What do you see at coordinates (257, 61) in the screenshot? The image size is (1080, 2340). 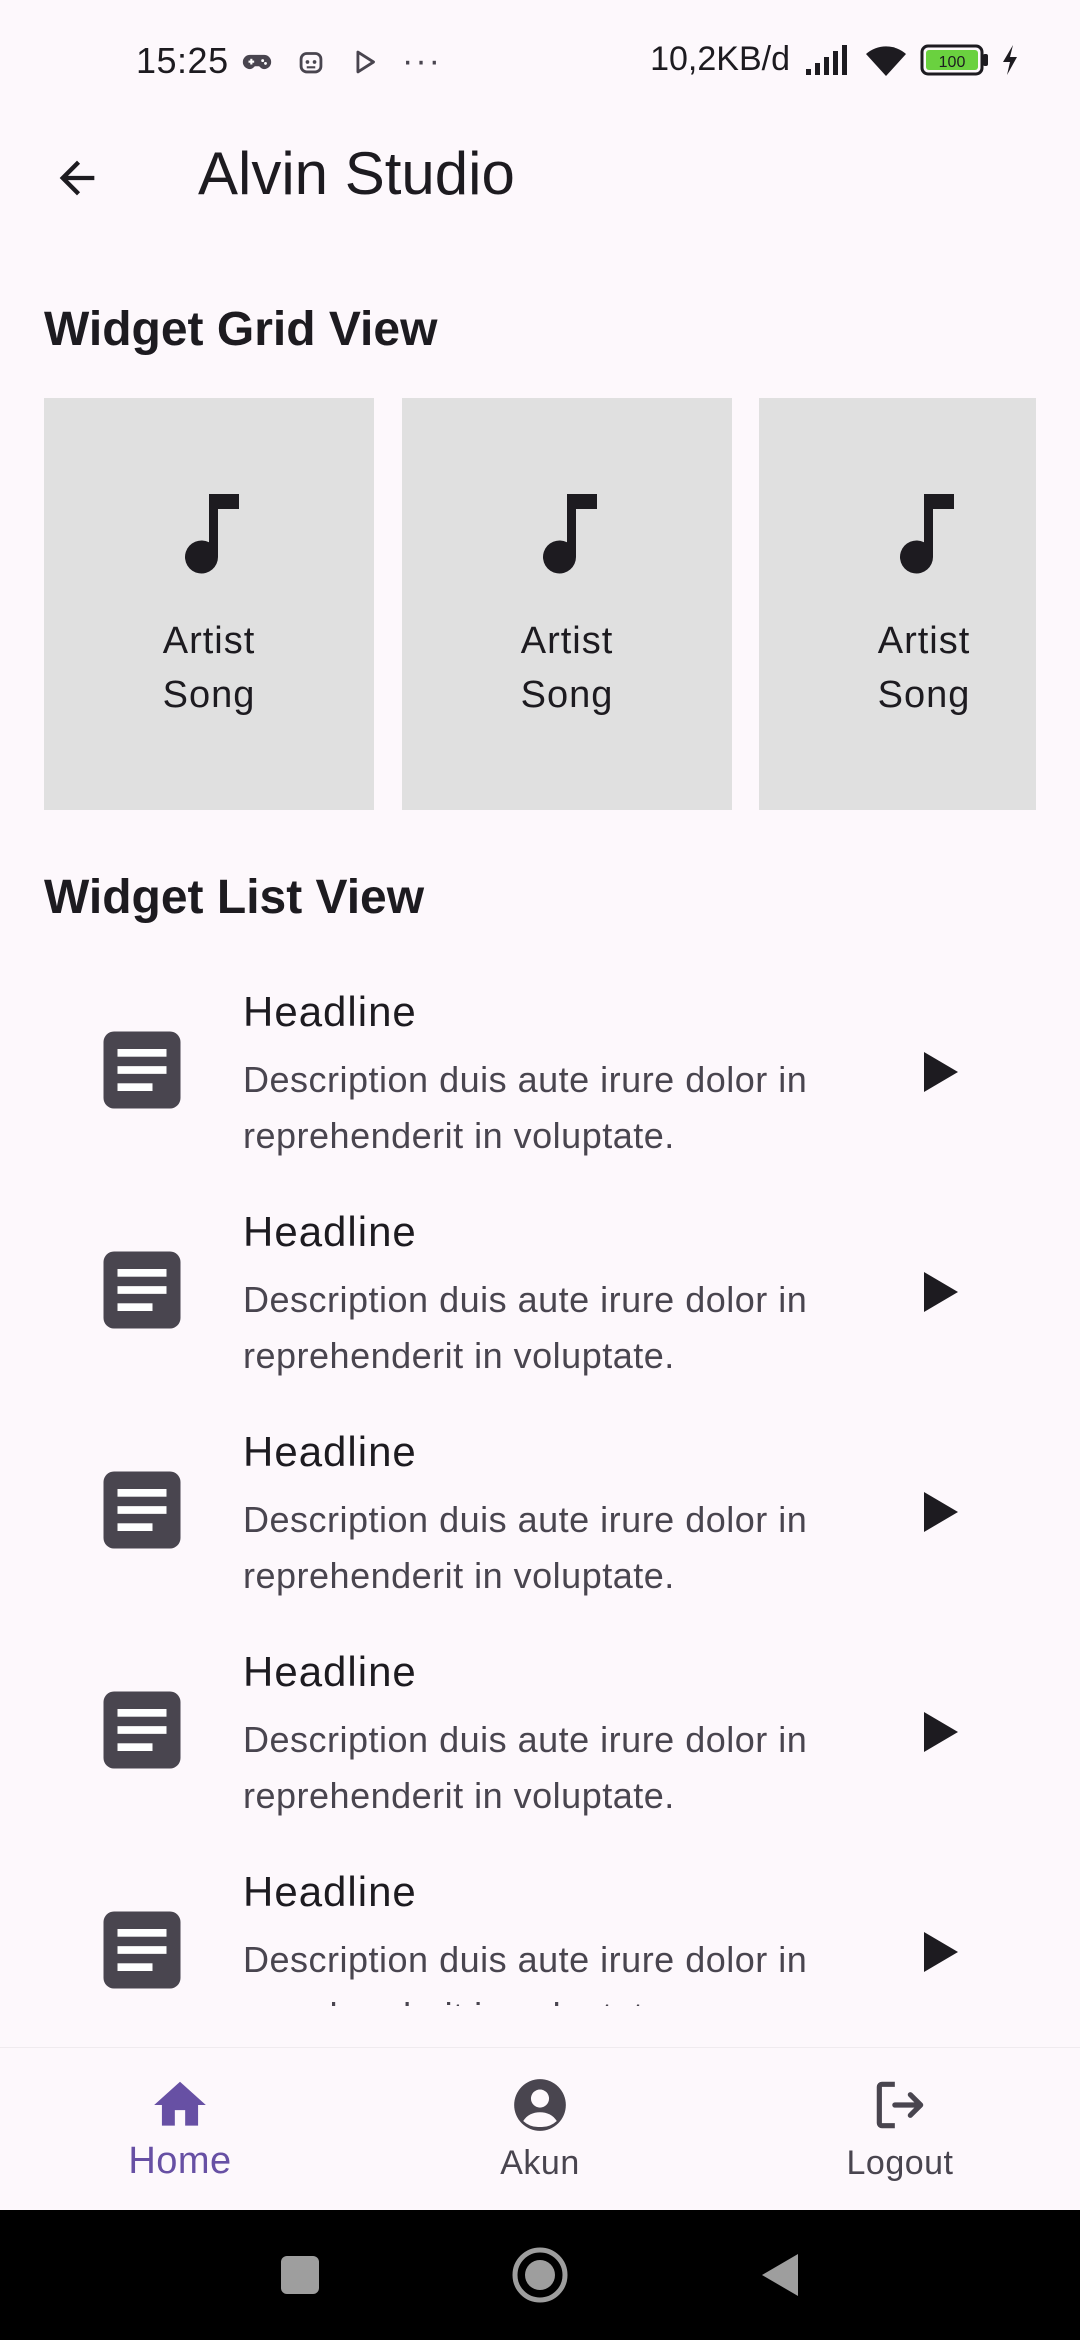 I see `game-controller-icon` at bounding box center [257, 61].